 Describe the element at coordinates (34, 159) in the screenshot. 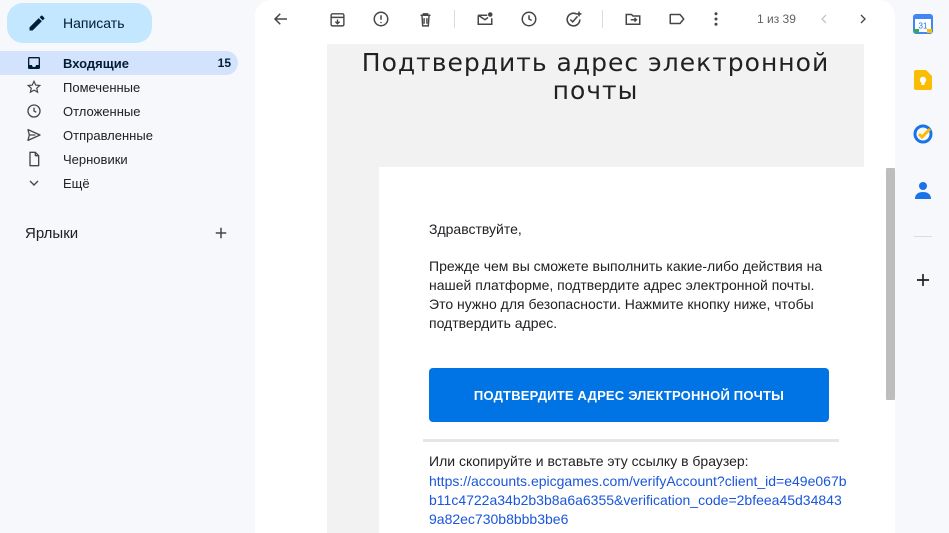

I see `draft-icon` at that location.